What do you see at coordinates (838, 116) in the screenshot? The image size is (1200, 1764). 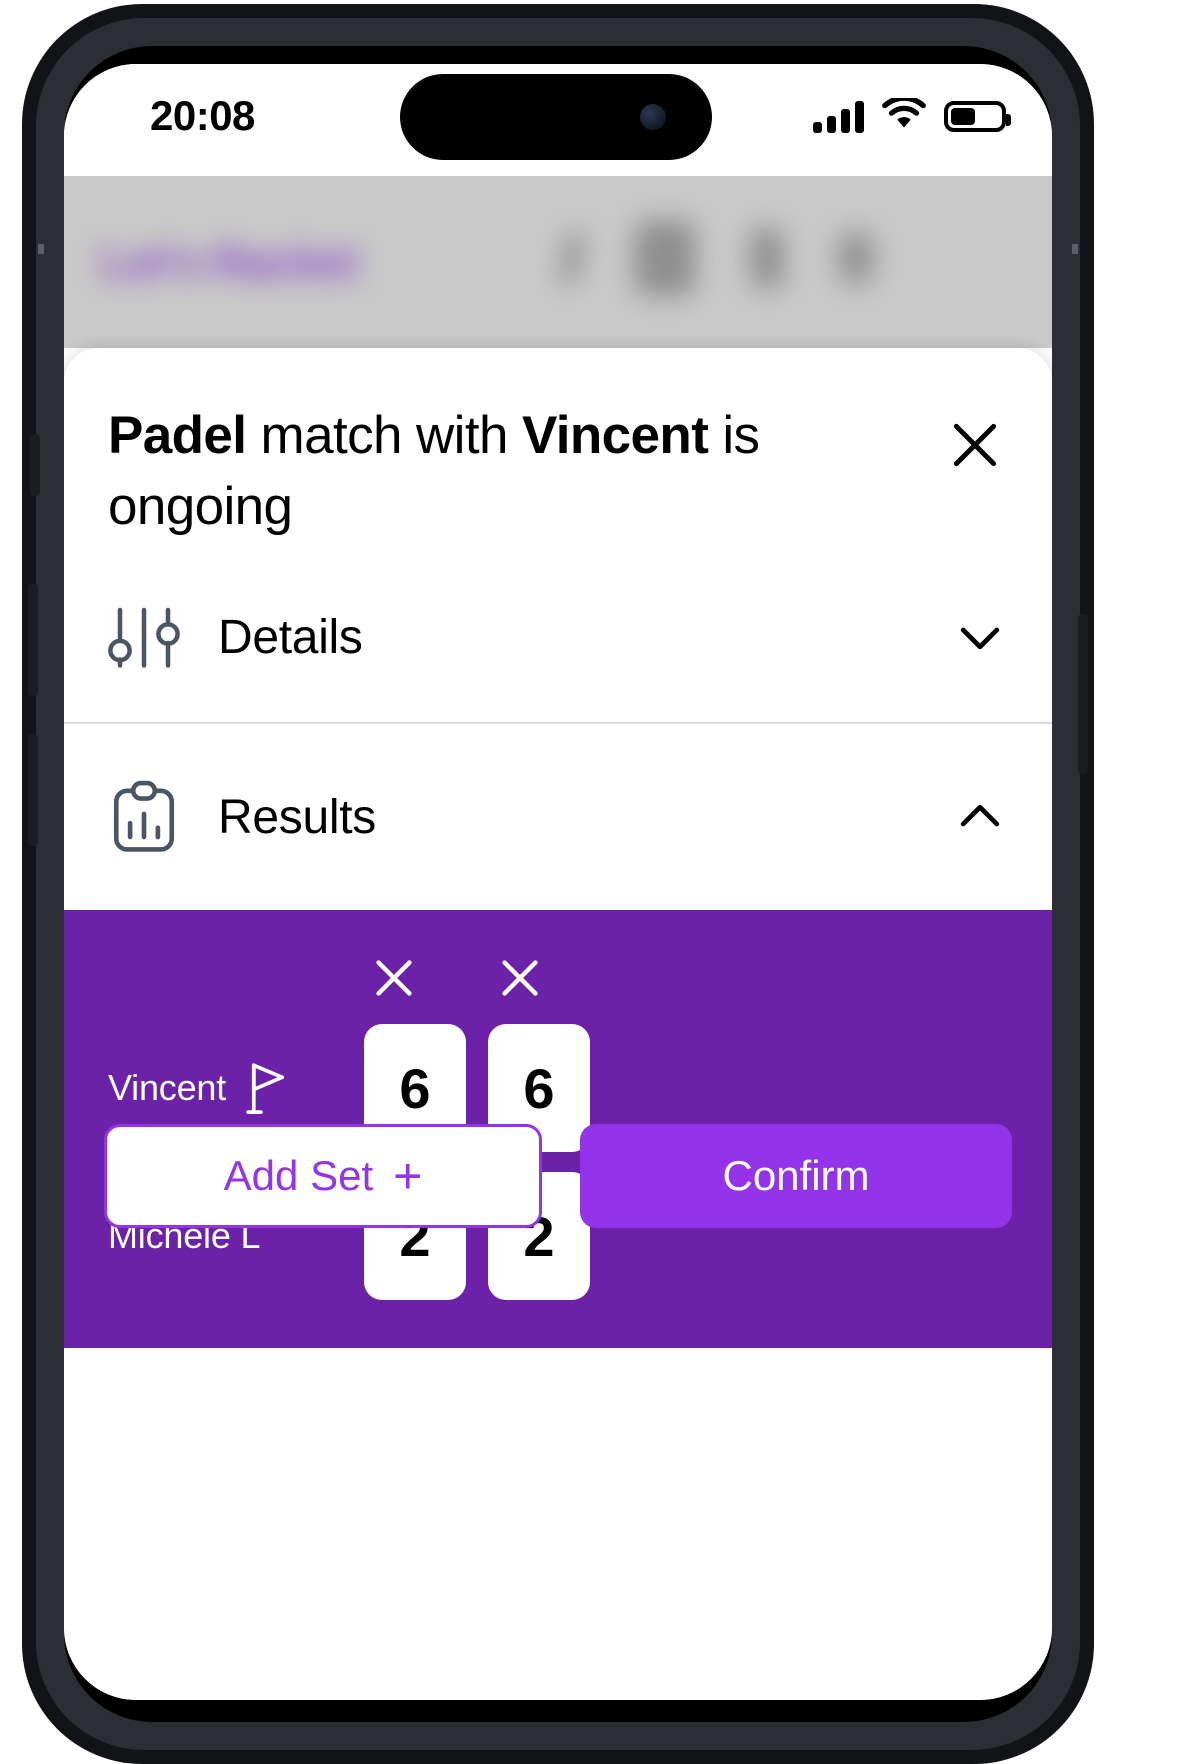 I see `cellular-bars-icon` at bounding box center [838, 116].